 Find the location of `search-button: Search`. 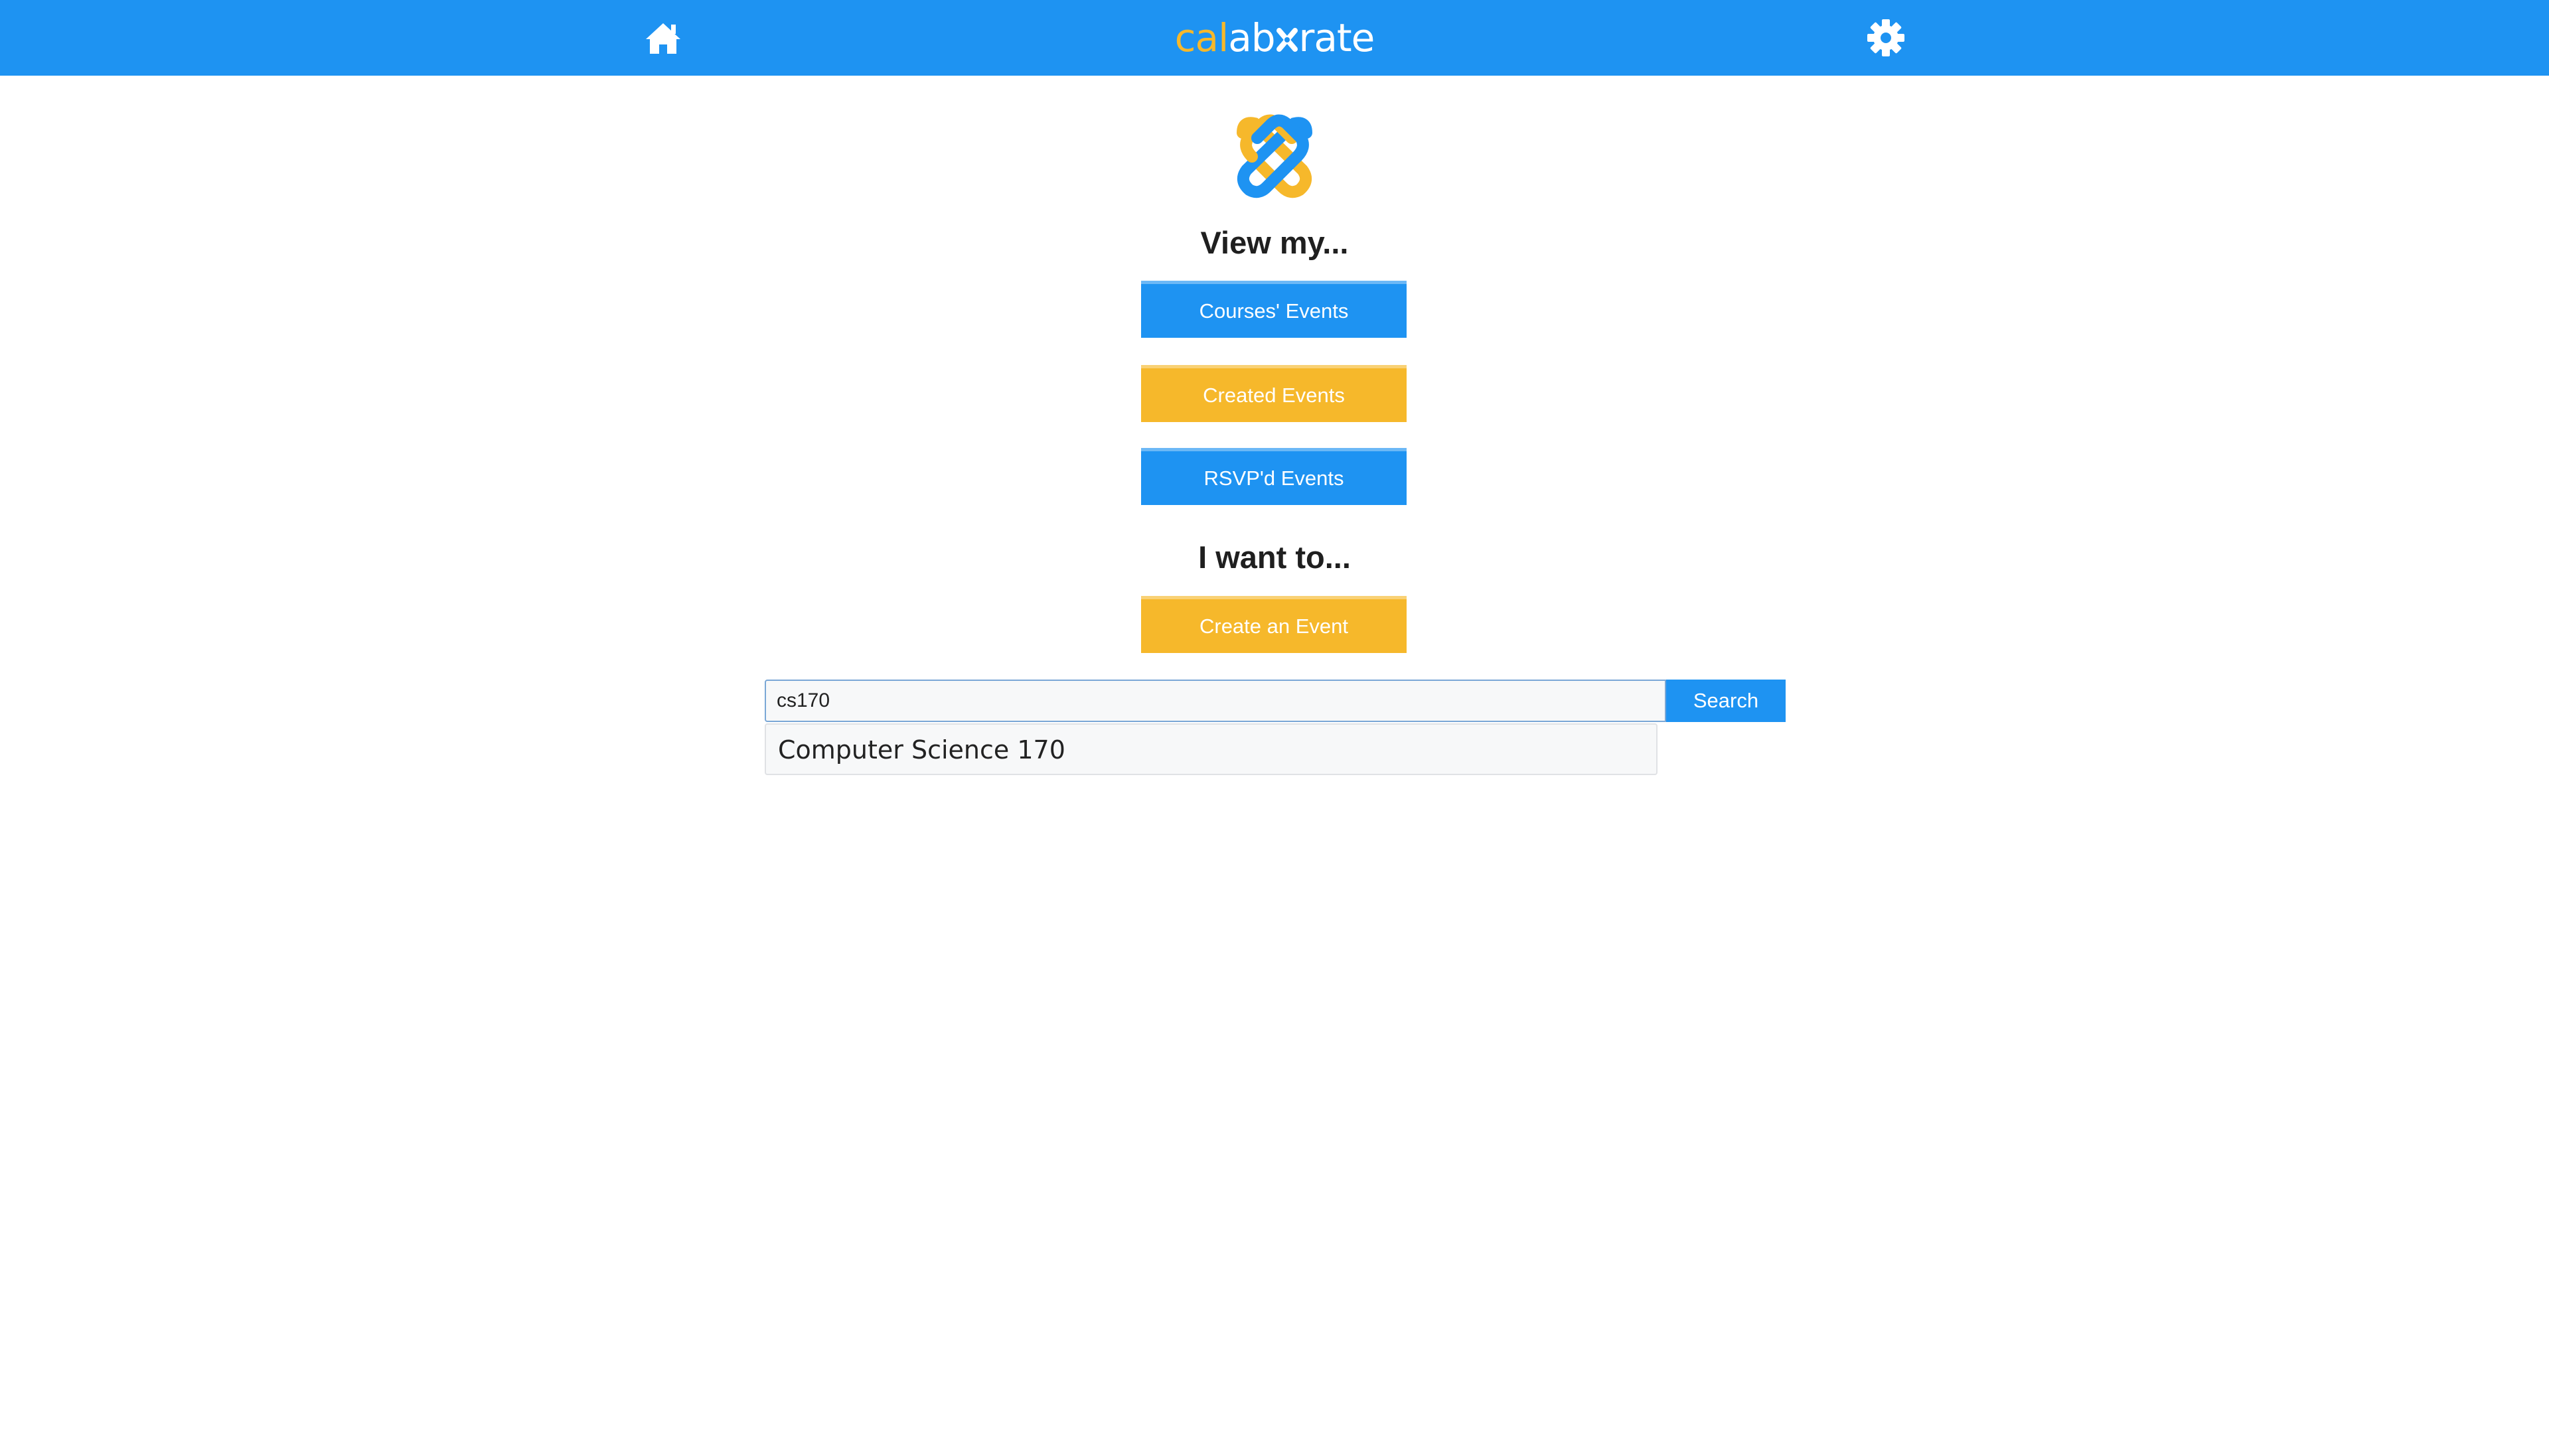

search-button: Search is located at coordinates (1726, 701).